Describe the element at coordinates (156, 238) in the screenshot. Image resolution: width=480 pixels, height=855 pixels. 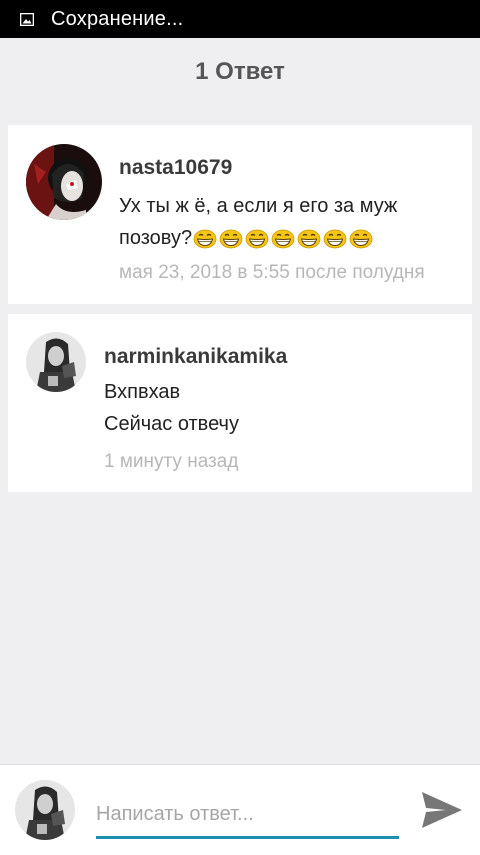
I see `comment-message-text: позову?` at that location.